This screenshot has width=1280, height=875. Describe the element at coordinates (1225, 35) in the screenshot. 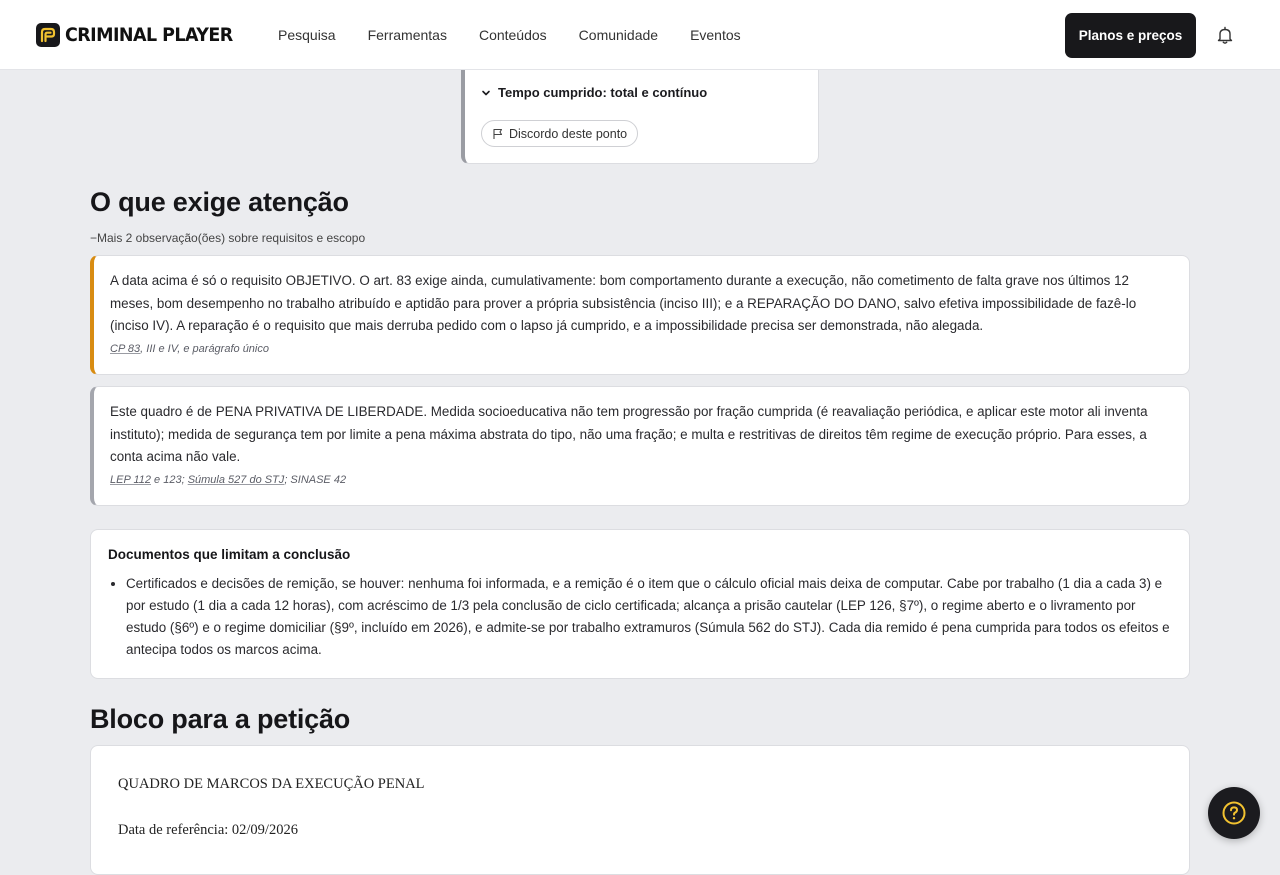

I see `bell-icon` at that location.